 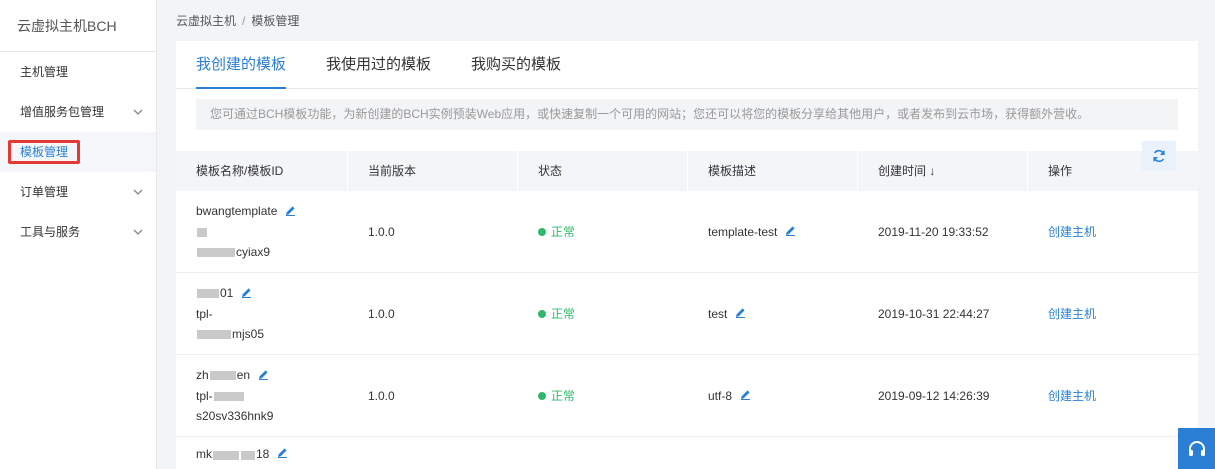 What do you see at coordinates (773, 171) in the screenshot?
I see `column-header-description: 模板描述` at bounding box center [773, 171].